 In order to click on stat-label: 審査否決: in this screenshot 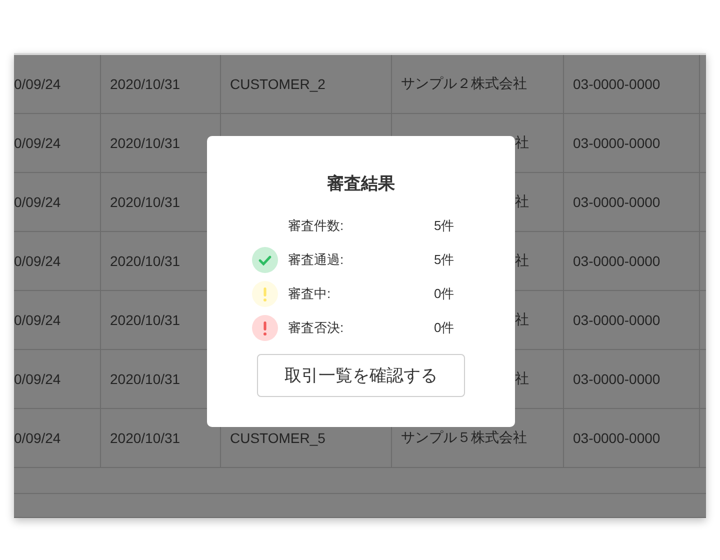, I will do `click(316, 328)`.